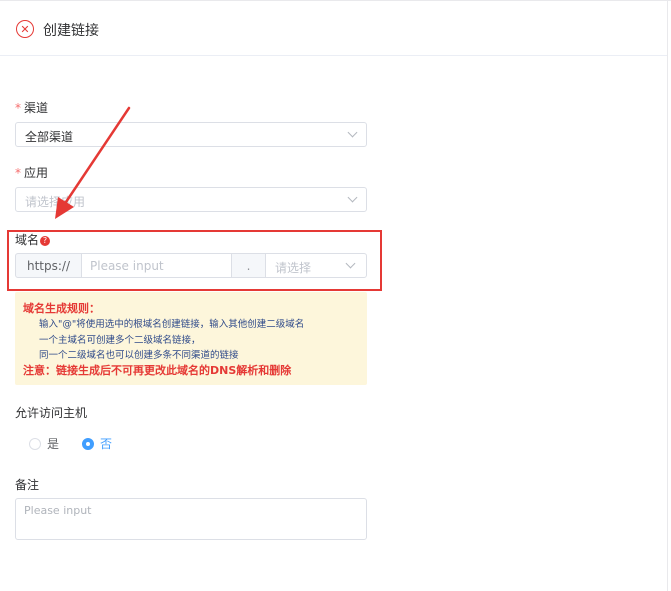 The image size is (671, 591). What do you see at coordinates (106, 444) in the screenshot?
I see `radio-no-label: 否` at bounding box center [106, 444].